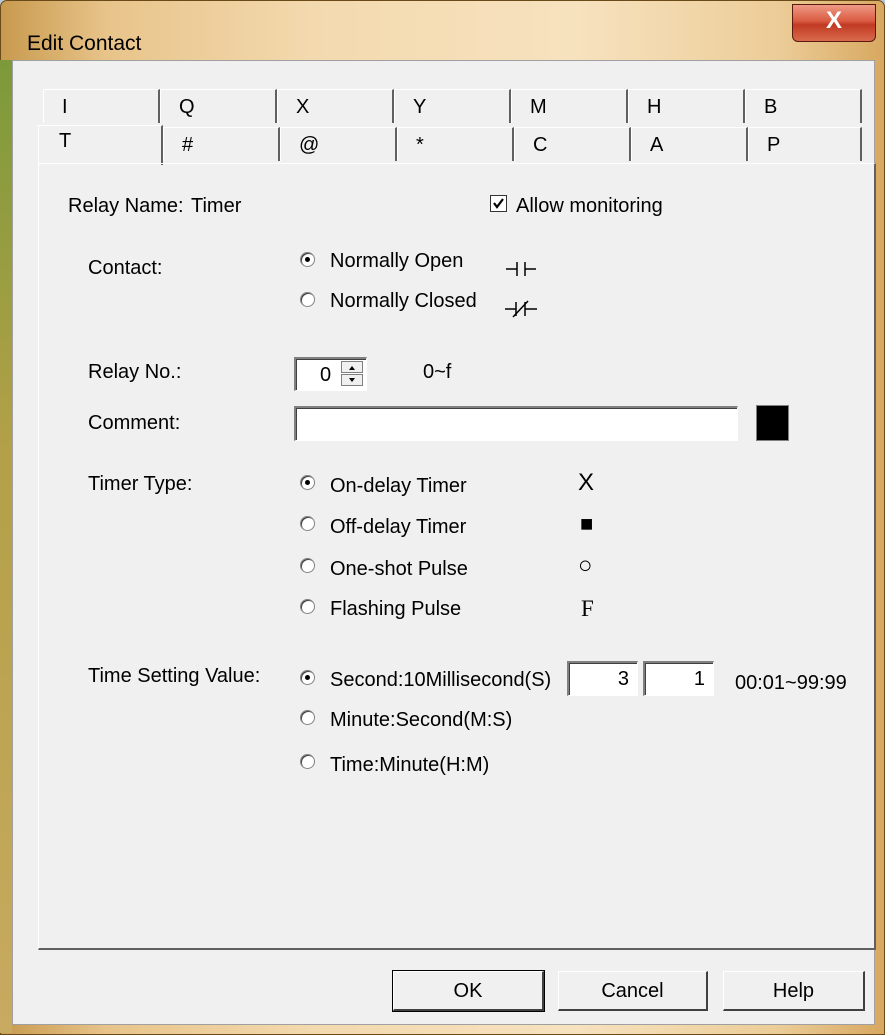 The width and height of the screenshot is (885, 1035). Describe the element at coordinates (216, 206) in the screenshot. I see `relay-name-value: Timer` at that location.